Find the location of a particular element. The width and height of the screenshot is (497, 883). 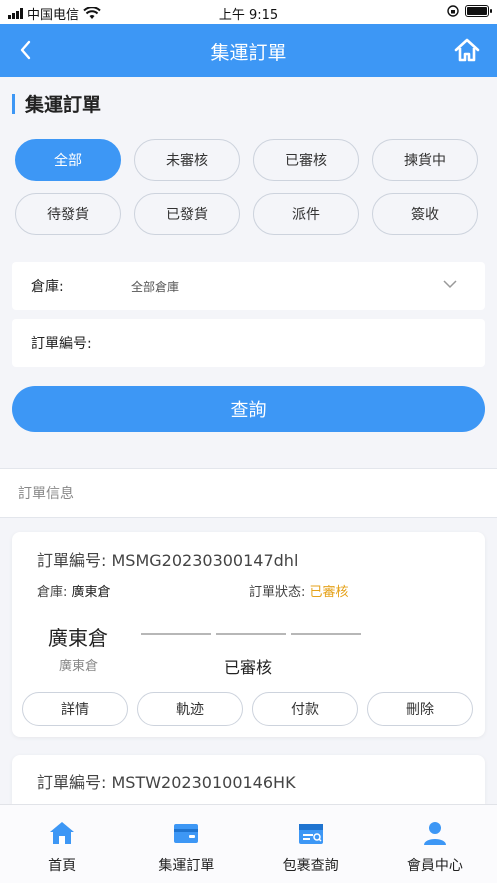

nav-bar: 集運訂單 is located at coordinates (248, 50).